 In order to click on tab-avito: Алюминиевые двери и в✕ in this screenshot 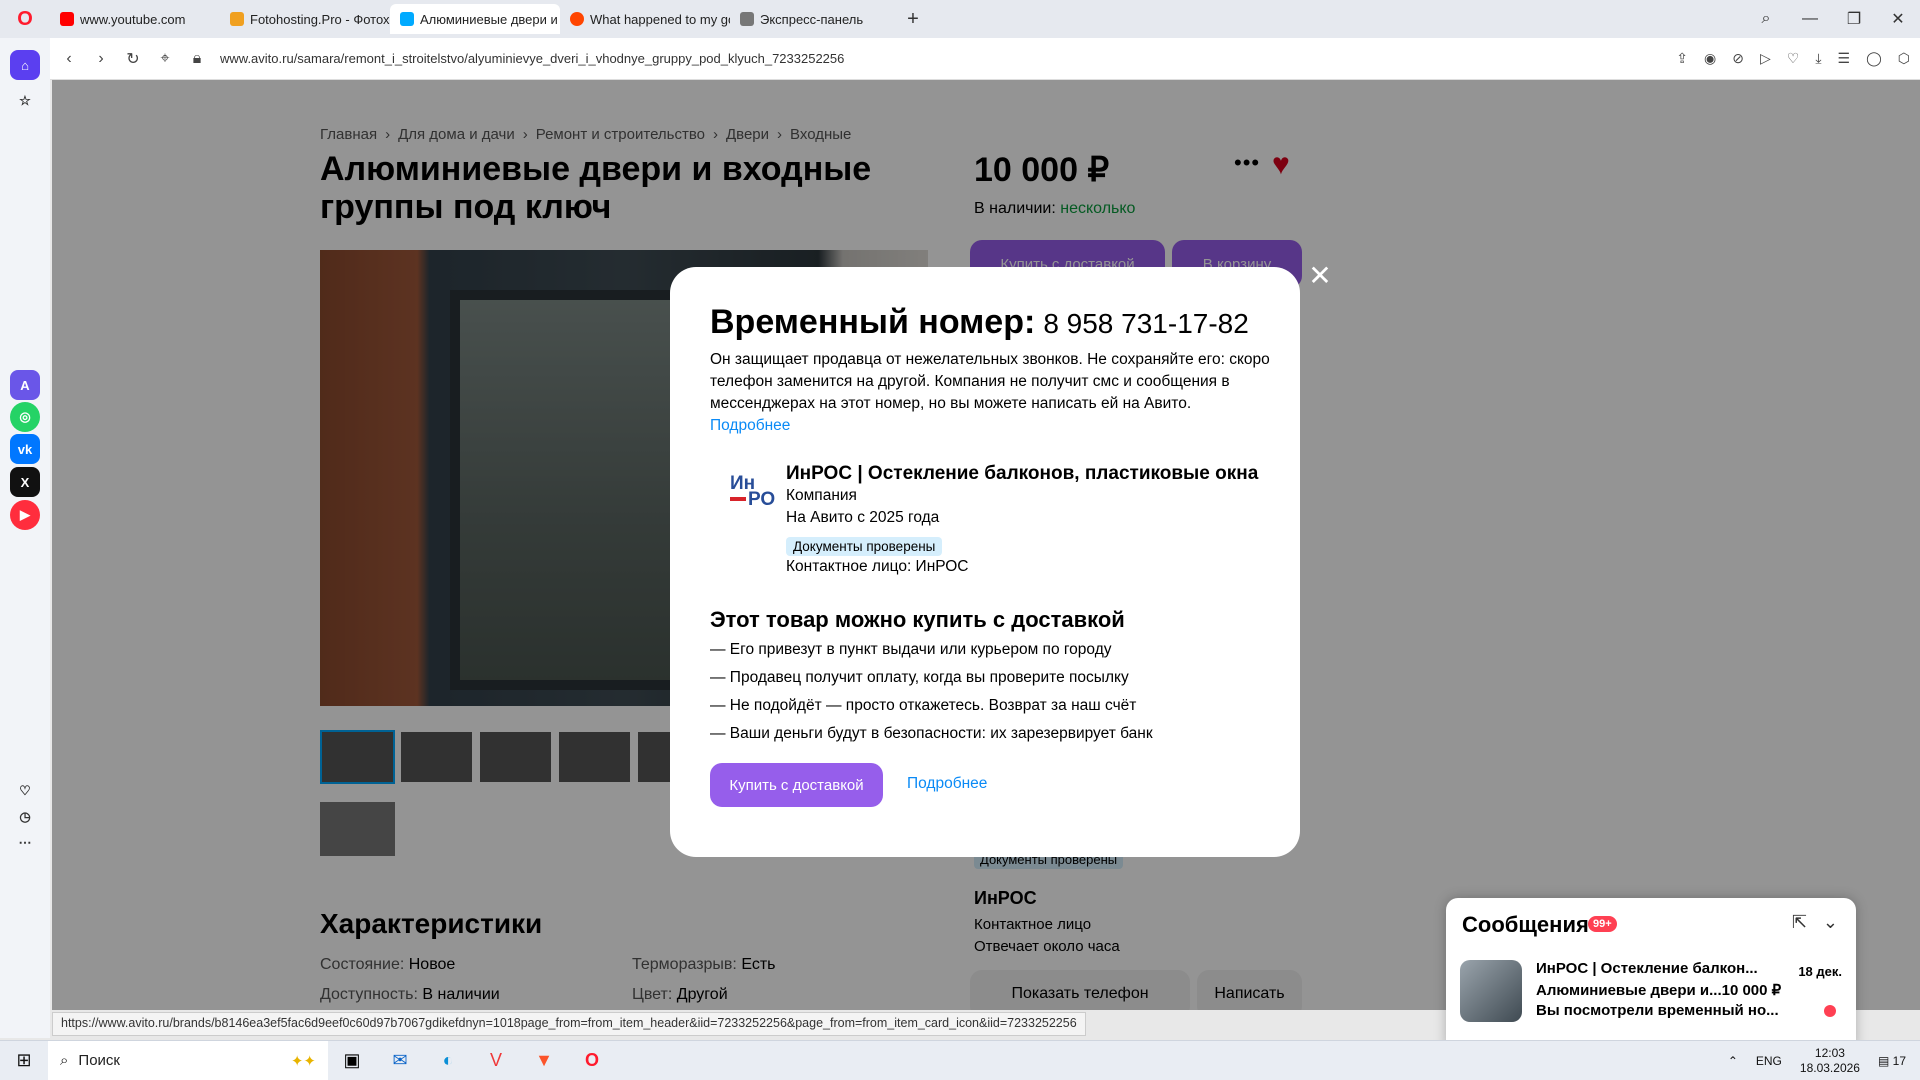, I will do `click(475, 19)`.